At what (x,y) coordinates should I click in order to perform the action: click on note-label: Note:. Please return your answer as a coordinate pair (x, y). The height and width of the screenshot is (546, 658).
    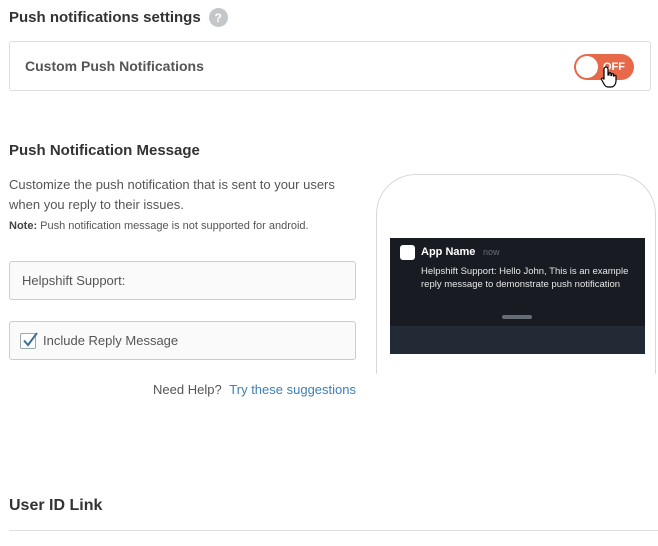
    Looking at the image, I should click on (23, 226).